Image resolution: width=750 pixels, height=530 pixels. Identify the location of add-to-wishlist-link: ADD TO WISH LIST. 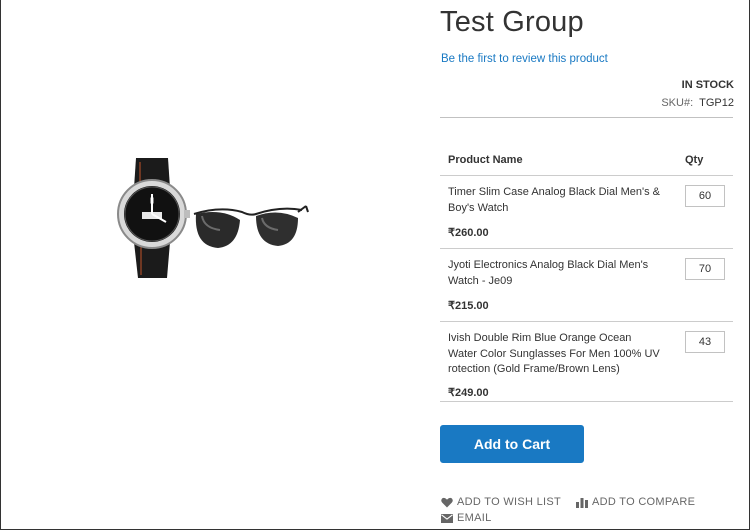
(501, 502).